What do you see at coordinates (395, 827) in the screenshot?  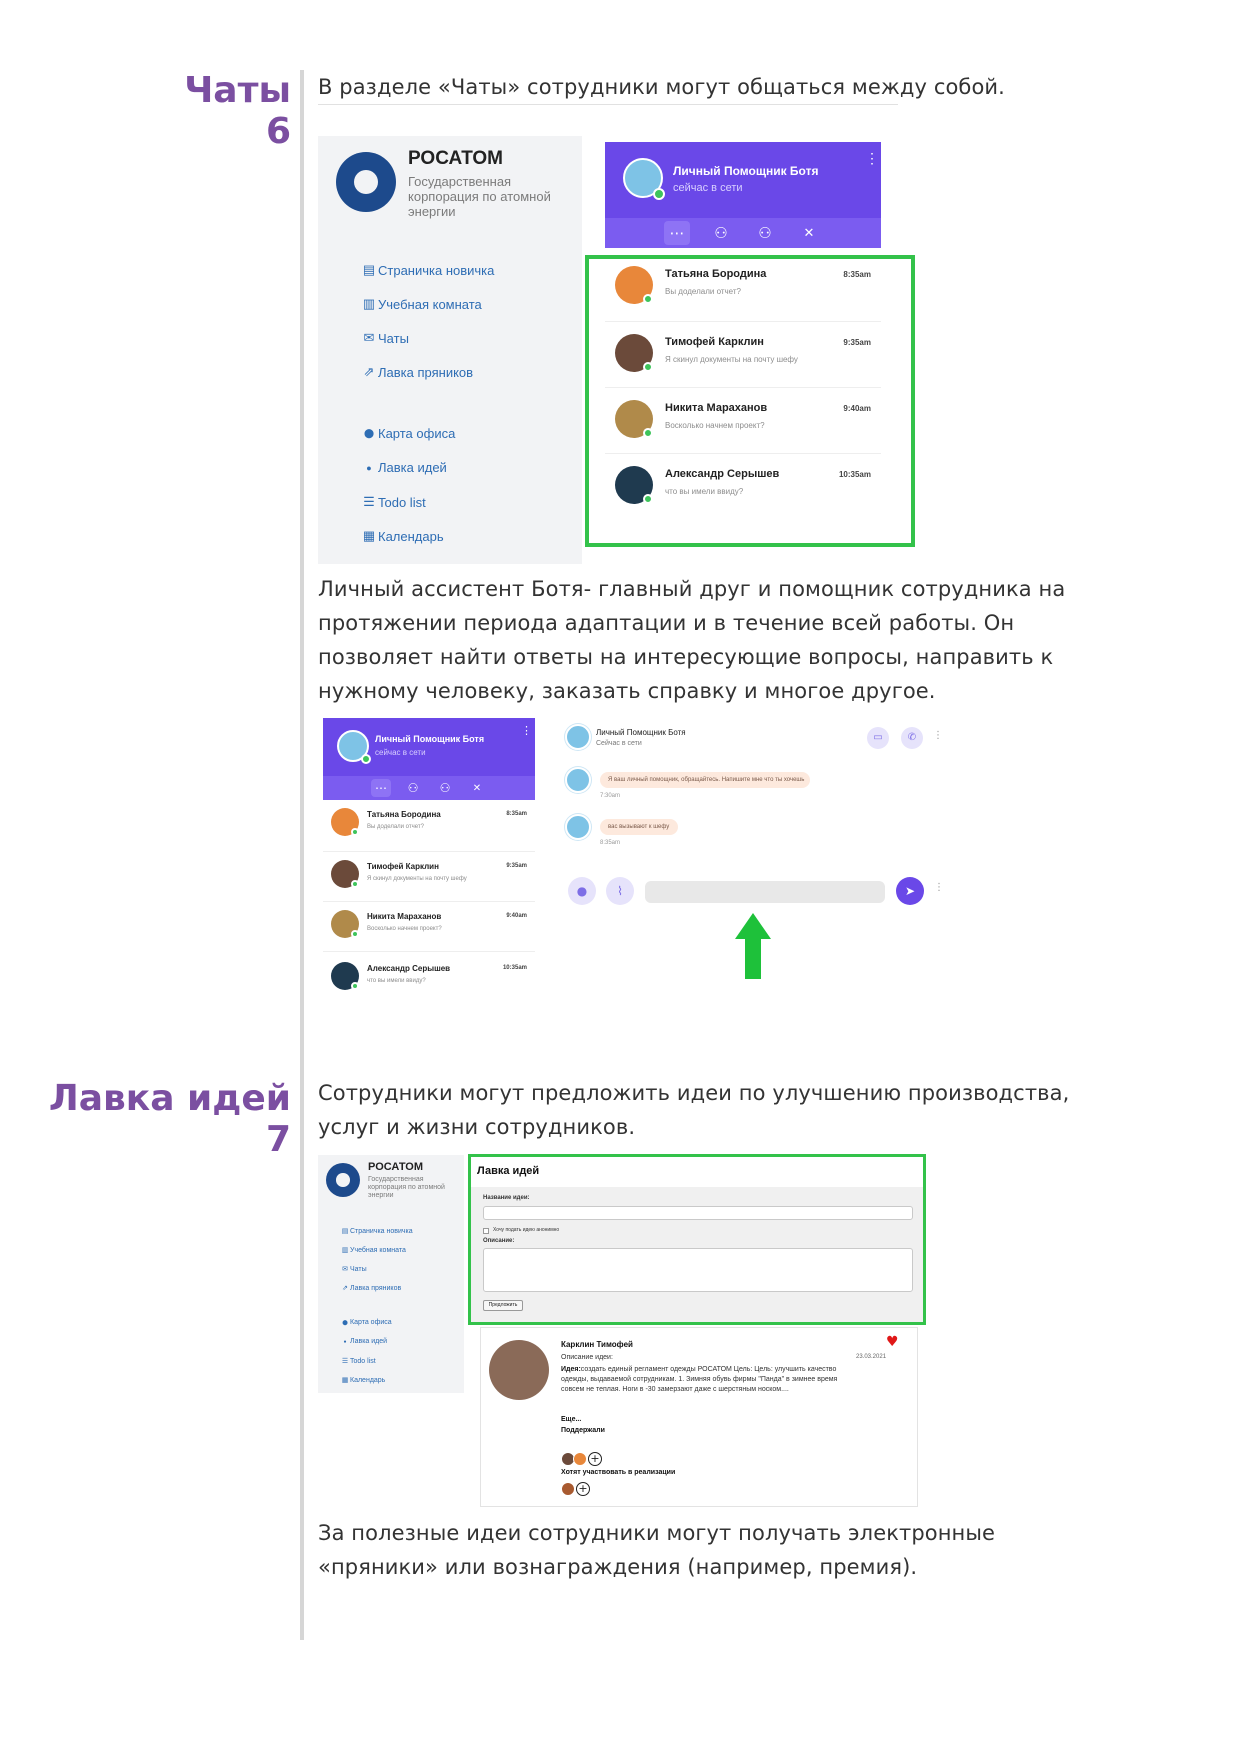 I see `chat-last-message: Вы доделали отчет?` at bounding box center [395, 827].